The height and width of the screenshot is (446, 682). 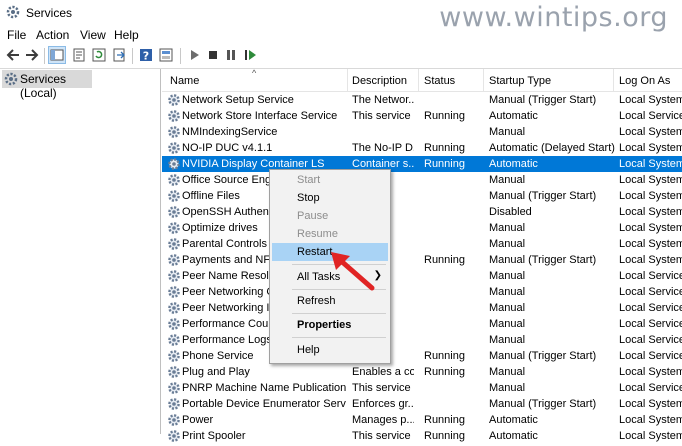 I want to click on menu-item-help: Help, so click(x=330, y=350).